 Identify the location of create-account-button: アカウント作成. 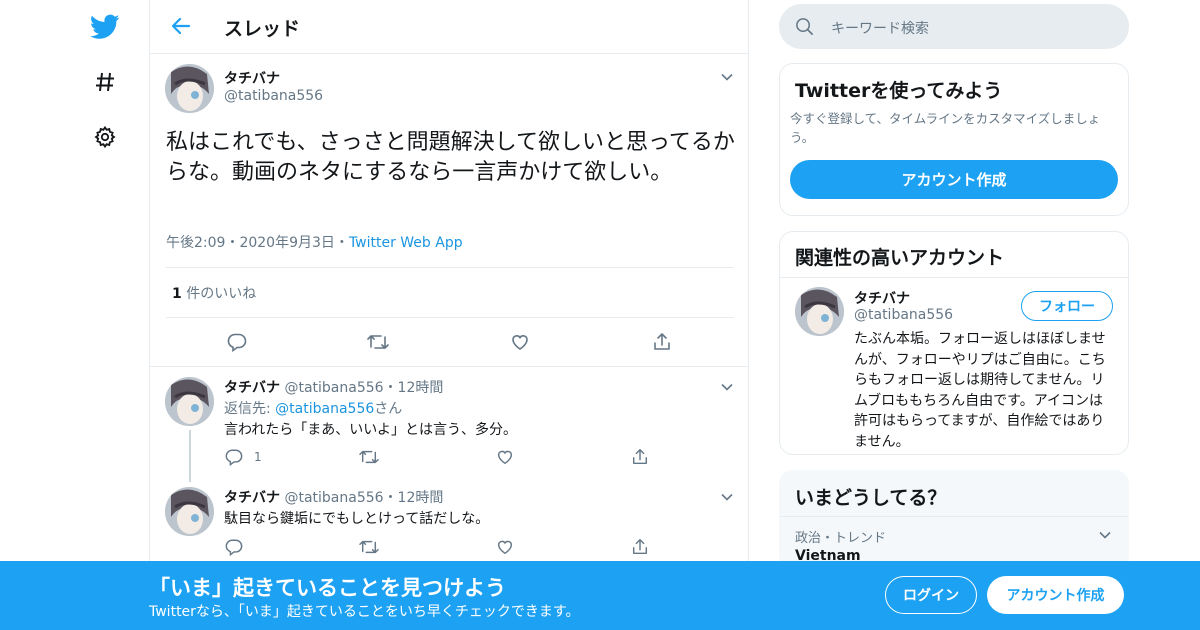
(954, 179).